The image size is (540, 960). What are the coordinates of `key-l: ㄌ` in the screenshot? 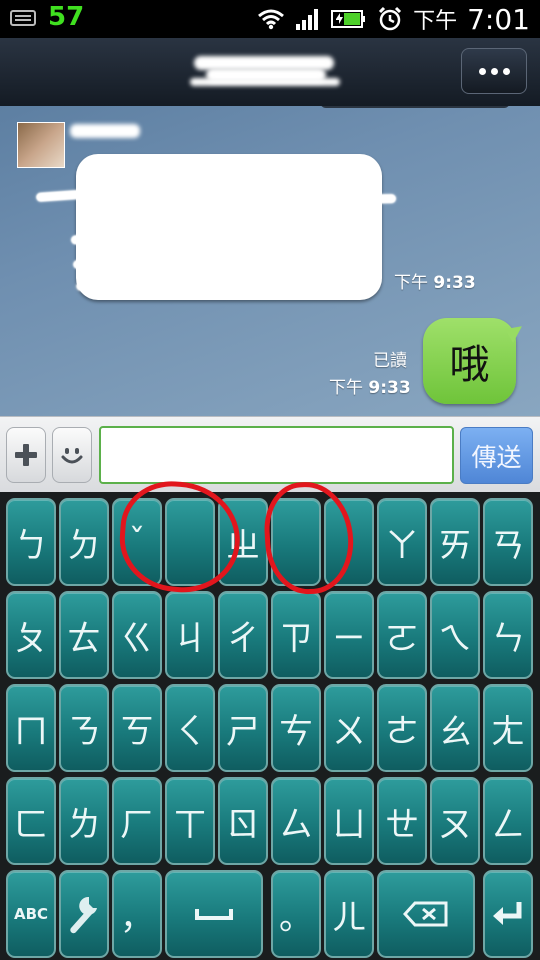 It's located at (84, 821).